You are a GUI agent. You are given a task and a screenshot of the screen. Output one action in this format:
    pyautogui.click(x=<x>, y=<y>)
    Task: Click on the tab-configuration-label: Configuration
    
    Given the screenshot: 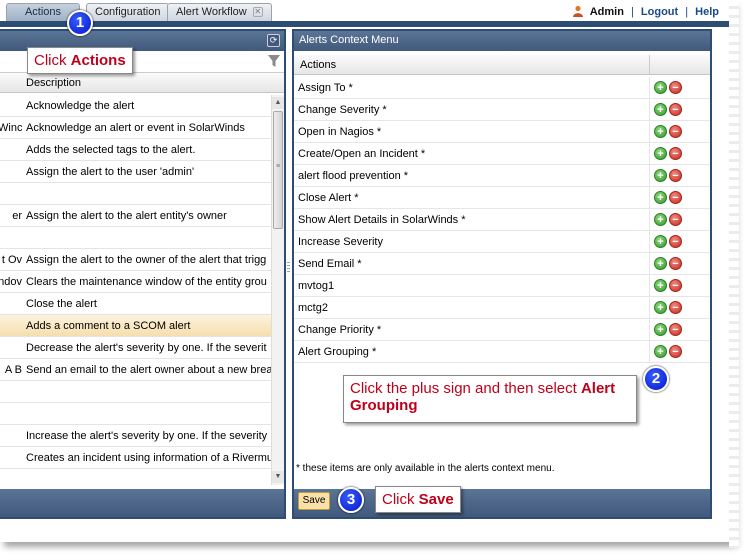 What is the action you would take?
    pyautogui.click(x=128, y=12)
    